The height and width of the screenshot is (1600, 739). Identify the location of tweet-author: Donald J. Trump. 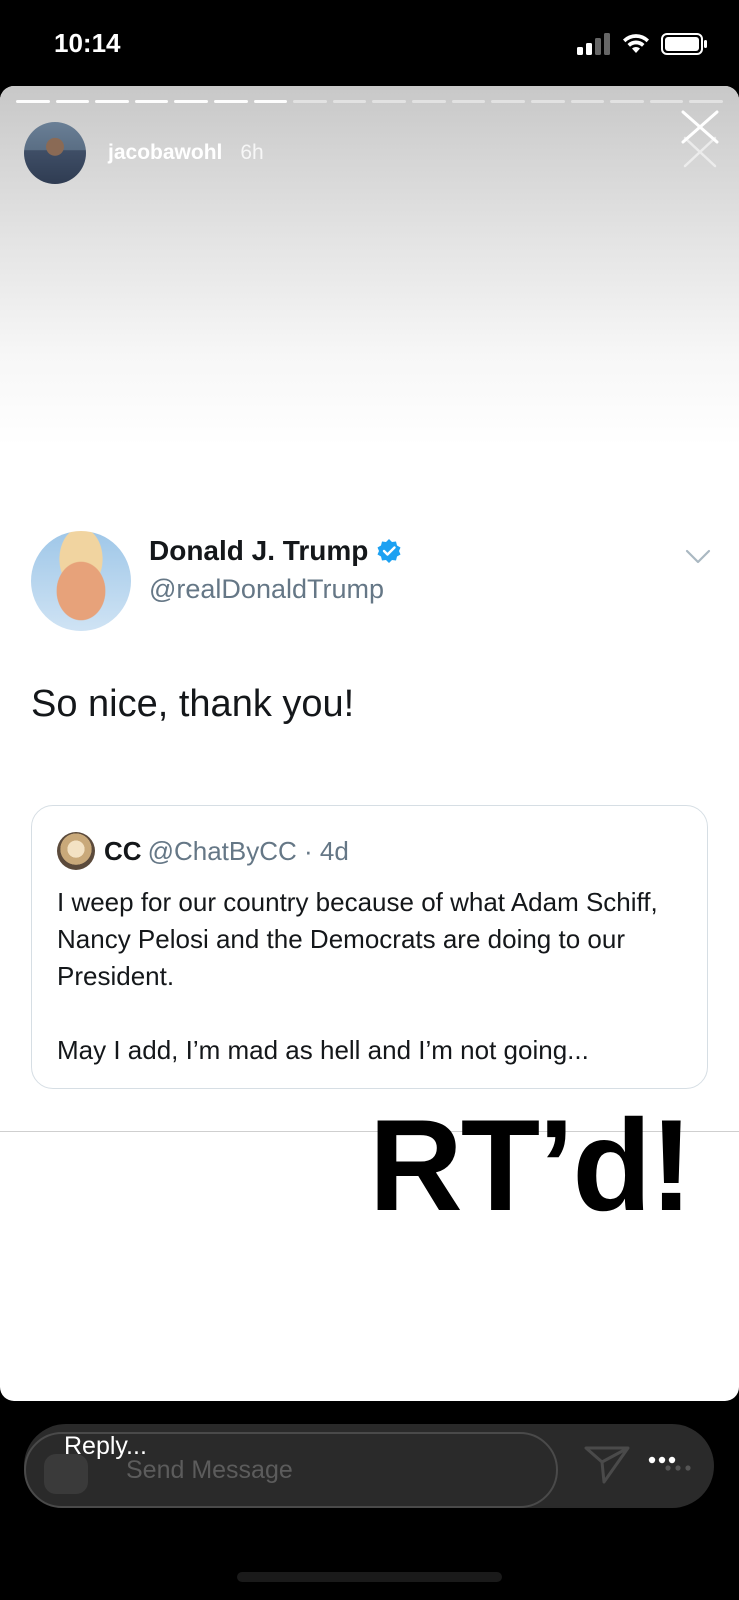
(275, 551).